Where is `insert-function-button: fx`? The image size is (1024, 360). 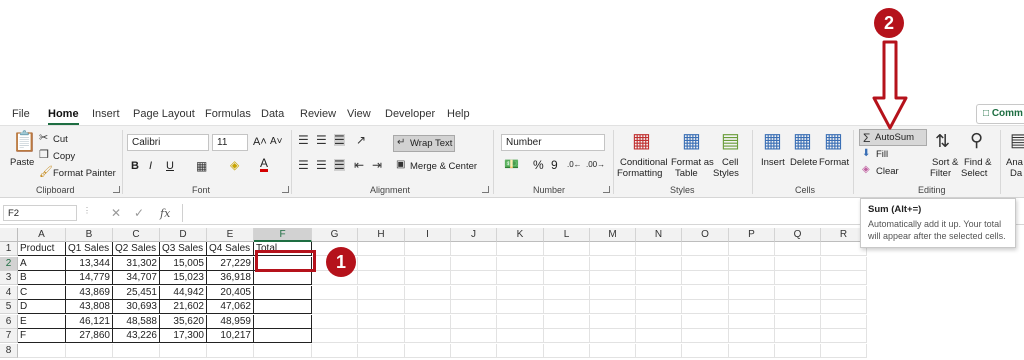 insert-function-button: fx is located at coordinates (165, 213).